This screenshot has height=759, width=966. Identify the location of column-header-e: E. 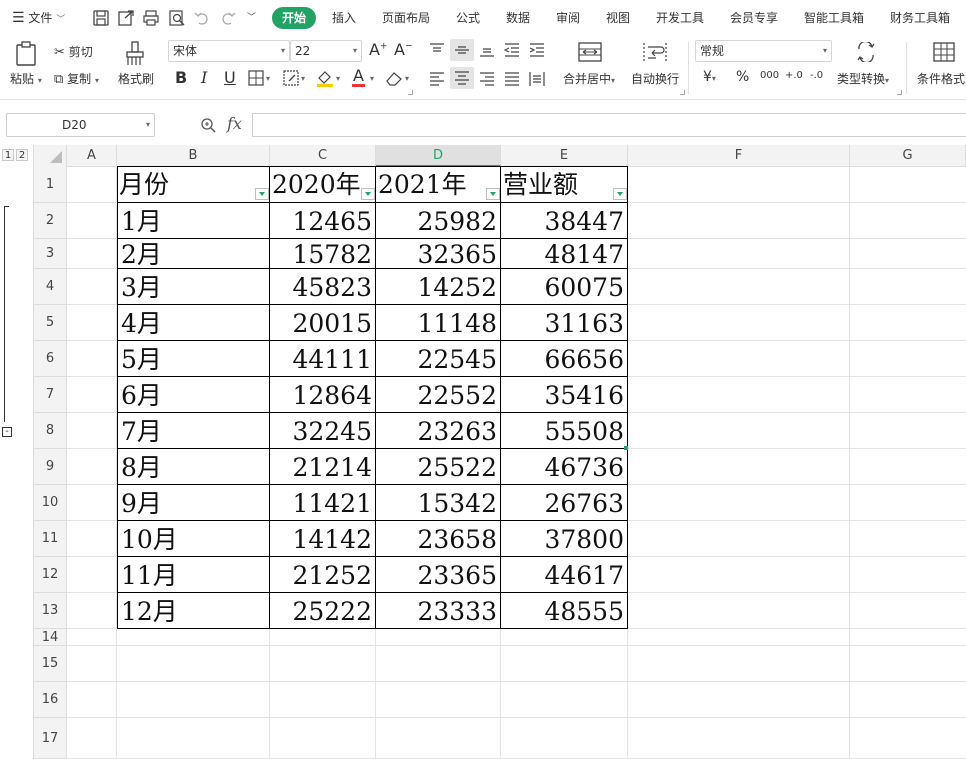
(564, 156).